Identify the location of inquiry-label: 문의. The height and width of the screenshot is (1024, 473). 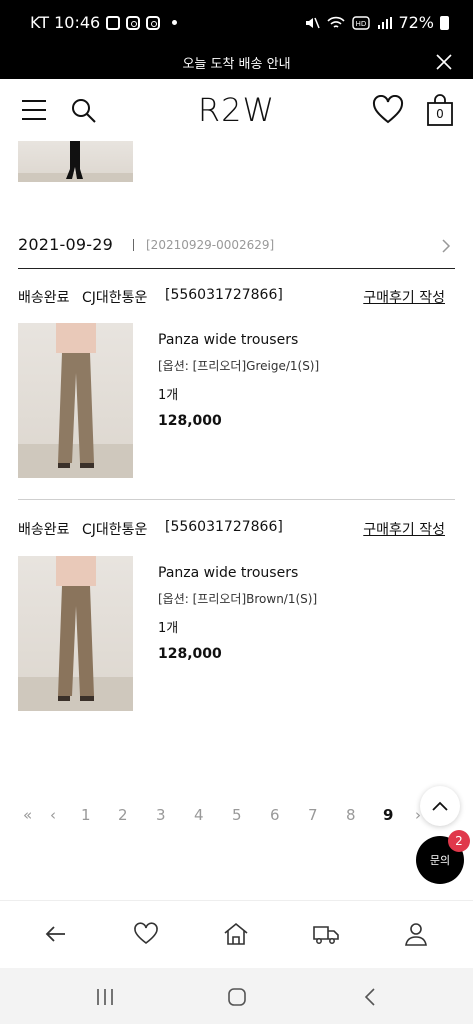
(440, 860).